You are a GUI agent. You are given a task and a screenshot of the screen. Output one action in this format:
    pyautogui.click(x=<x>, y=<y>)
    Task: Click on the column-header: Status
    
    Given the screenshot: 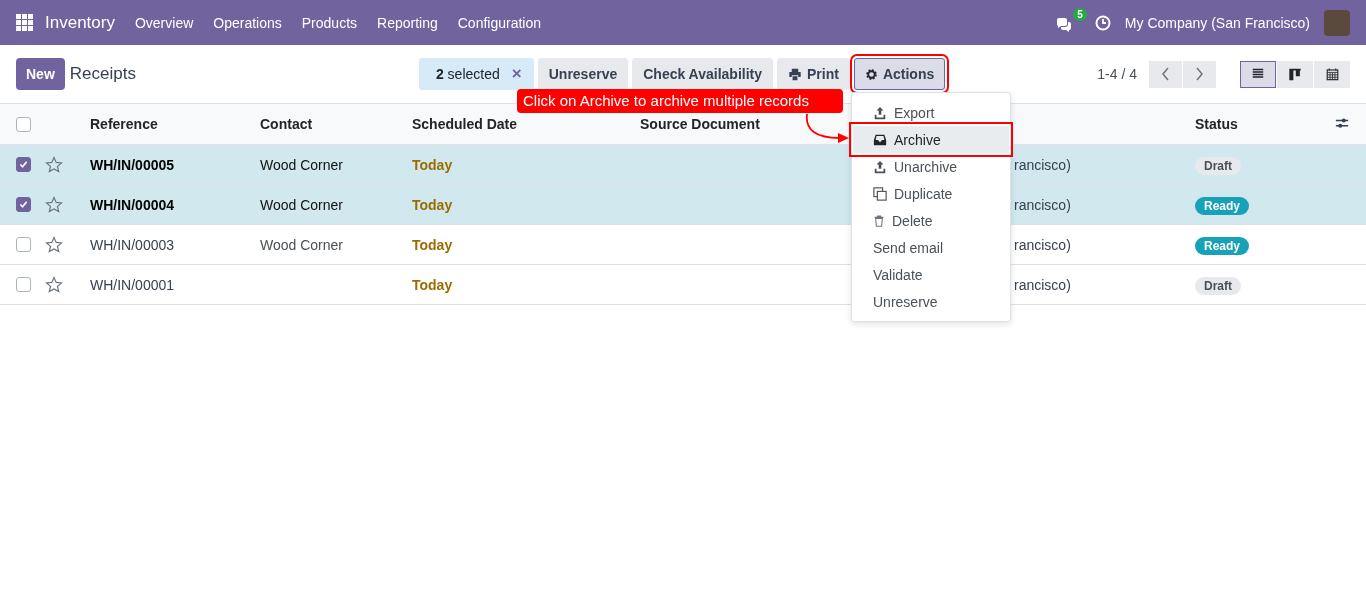 What is the action you would take?
    pyautogui.click(x=1216, y=124)
    